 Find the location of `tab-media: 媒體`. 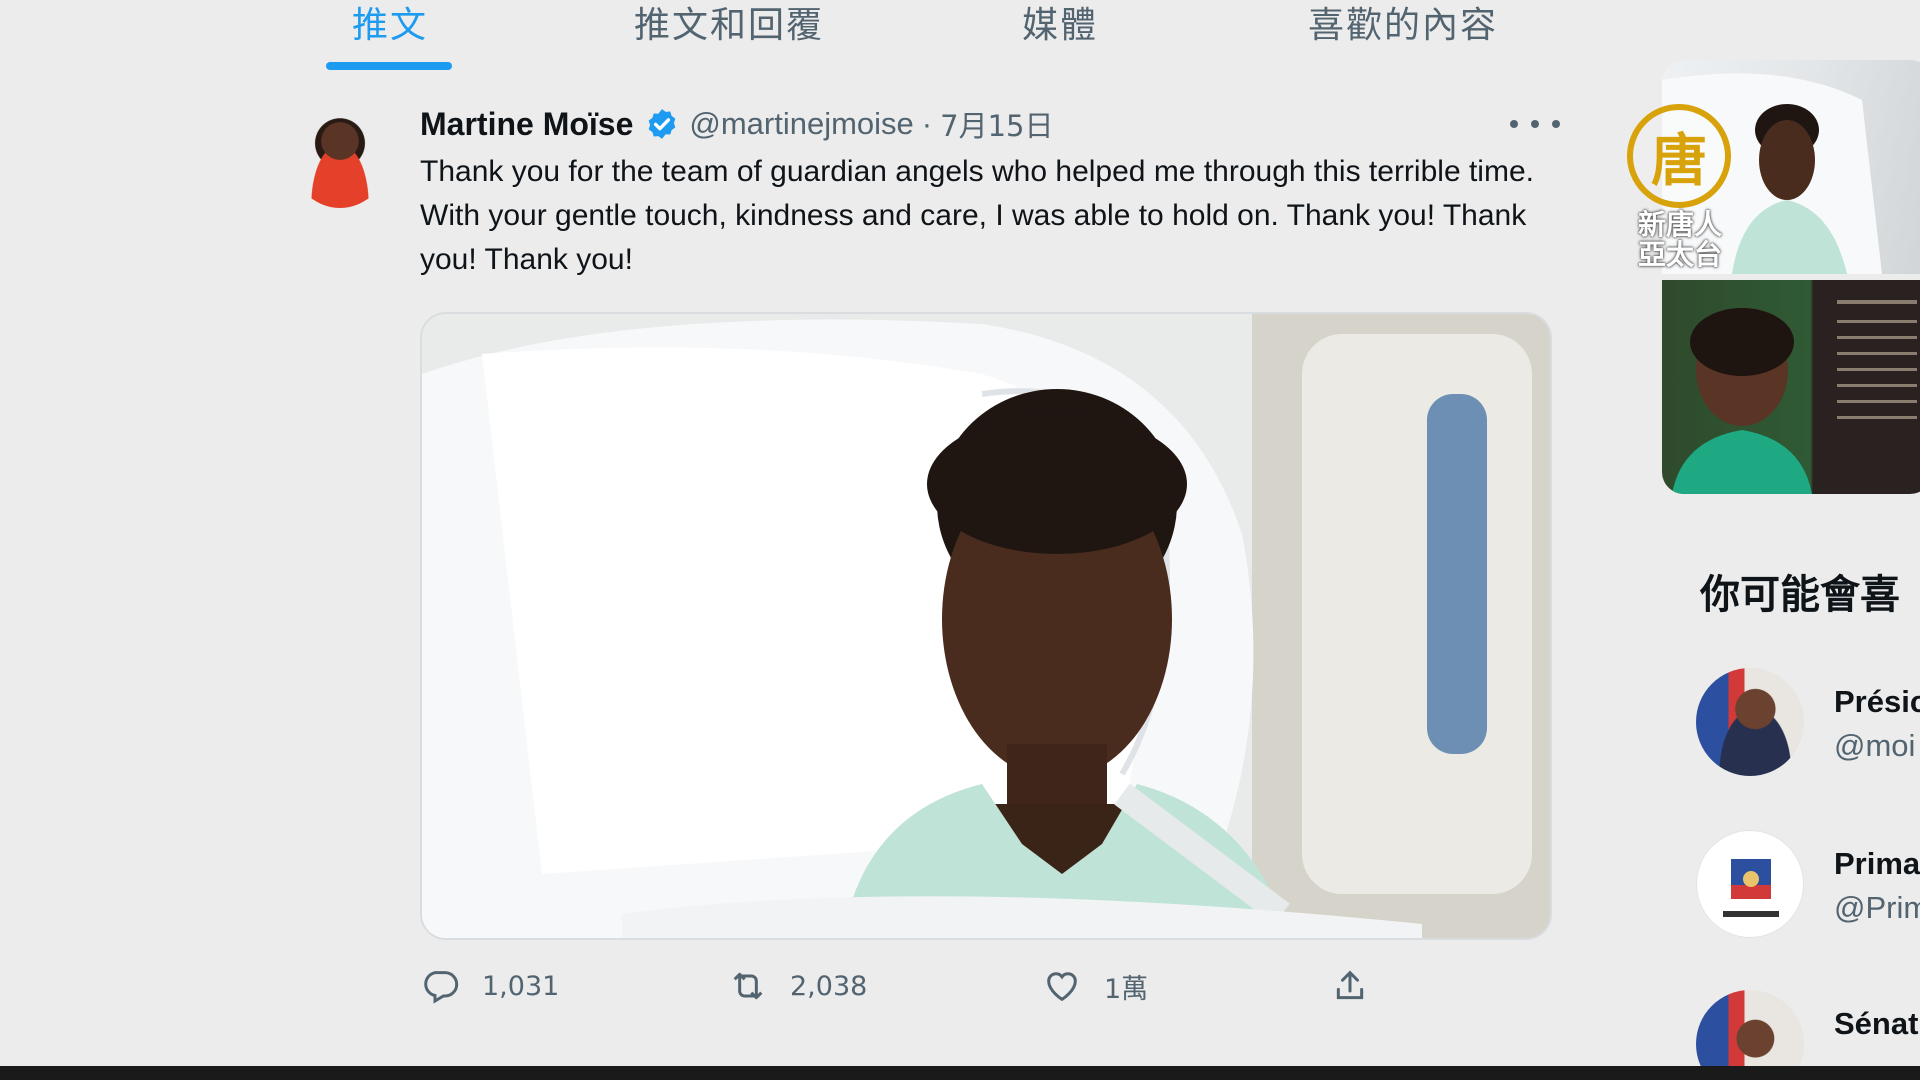

tab-media: 媒體 is located at coordinates (1060, 24).